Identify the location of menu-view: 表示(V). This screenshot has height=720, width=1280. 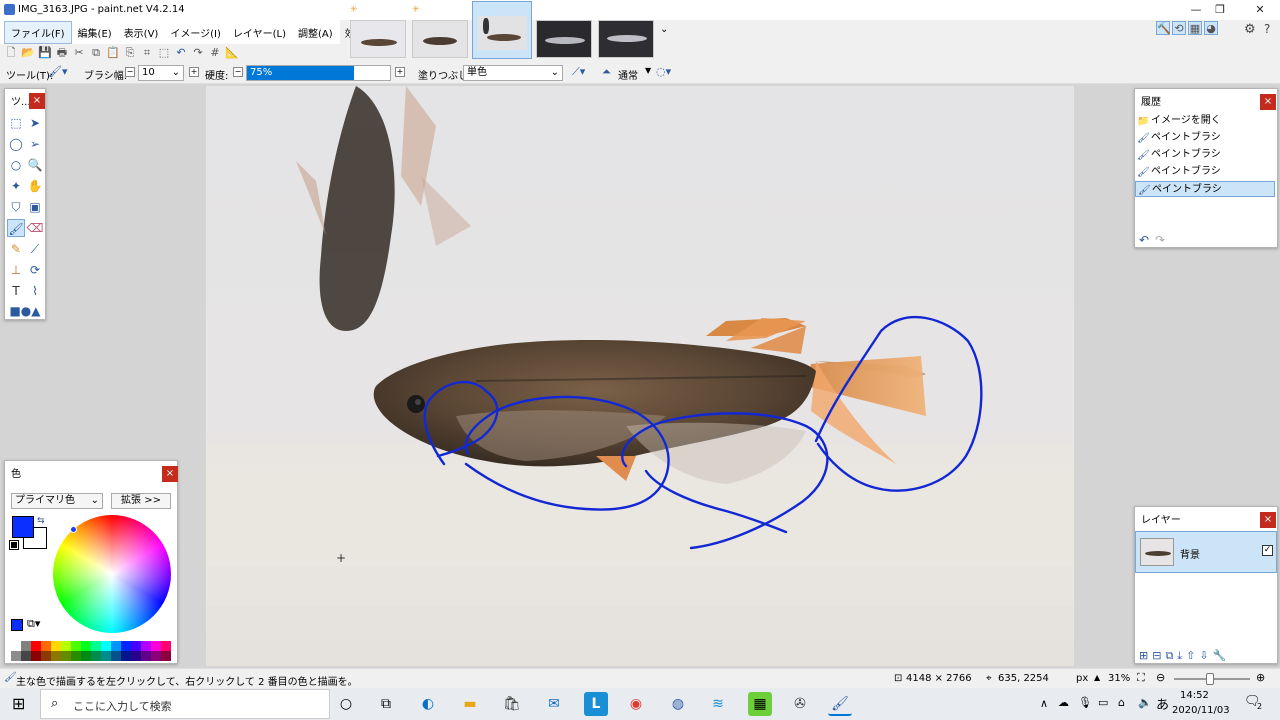
(141, 32).